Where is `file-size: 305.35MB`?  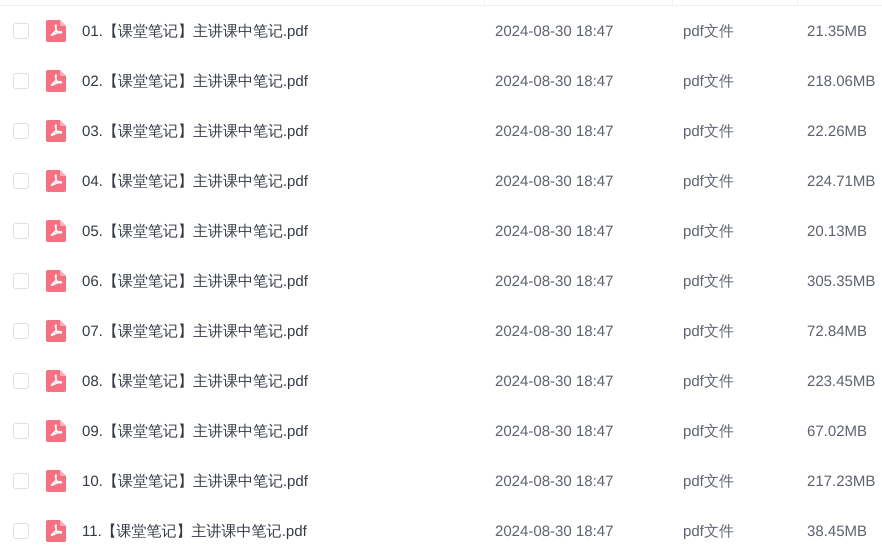
file-size: 305.35MB is located at coordinates (841, 281).